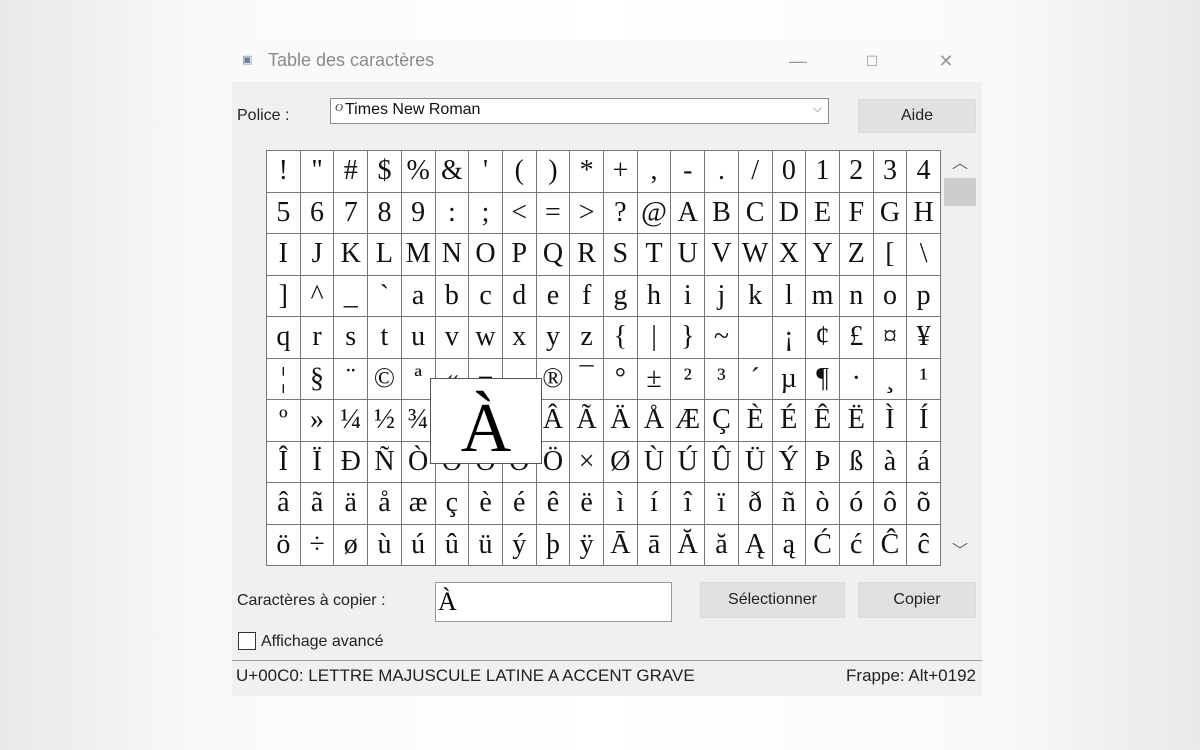 The height and width of the screenshot is (750, 1200). Describe the element at coordinates (924, 421) in the screenshot. I see `character-cell: Í` at that location.